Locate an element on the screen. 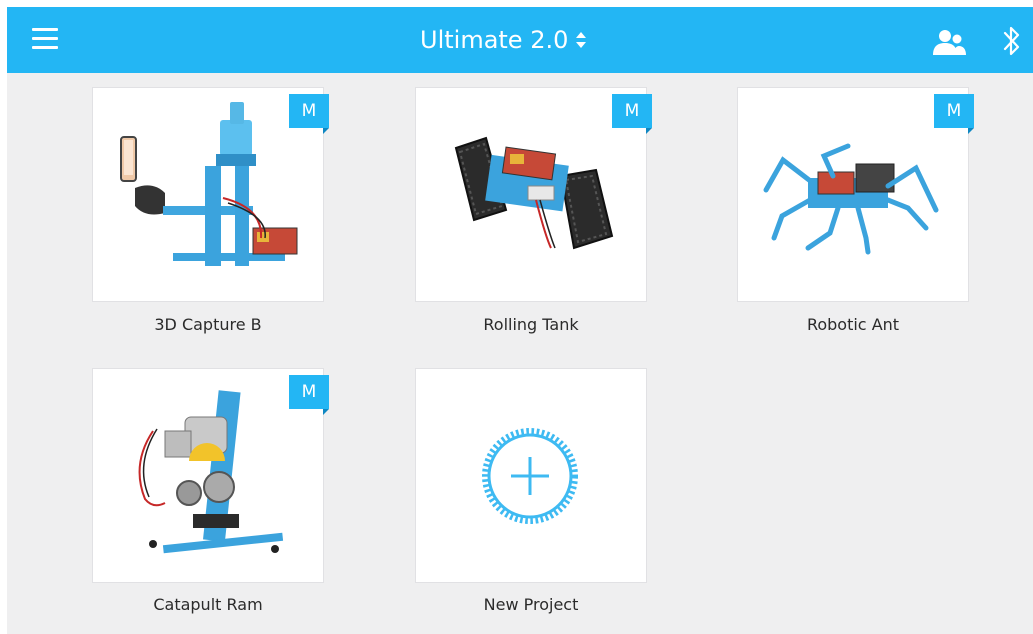  add-gear-icon is located at coordinates (530, 476).